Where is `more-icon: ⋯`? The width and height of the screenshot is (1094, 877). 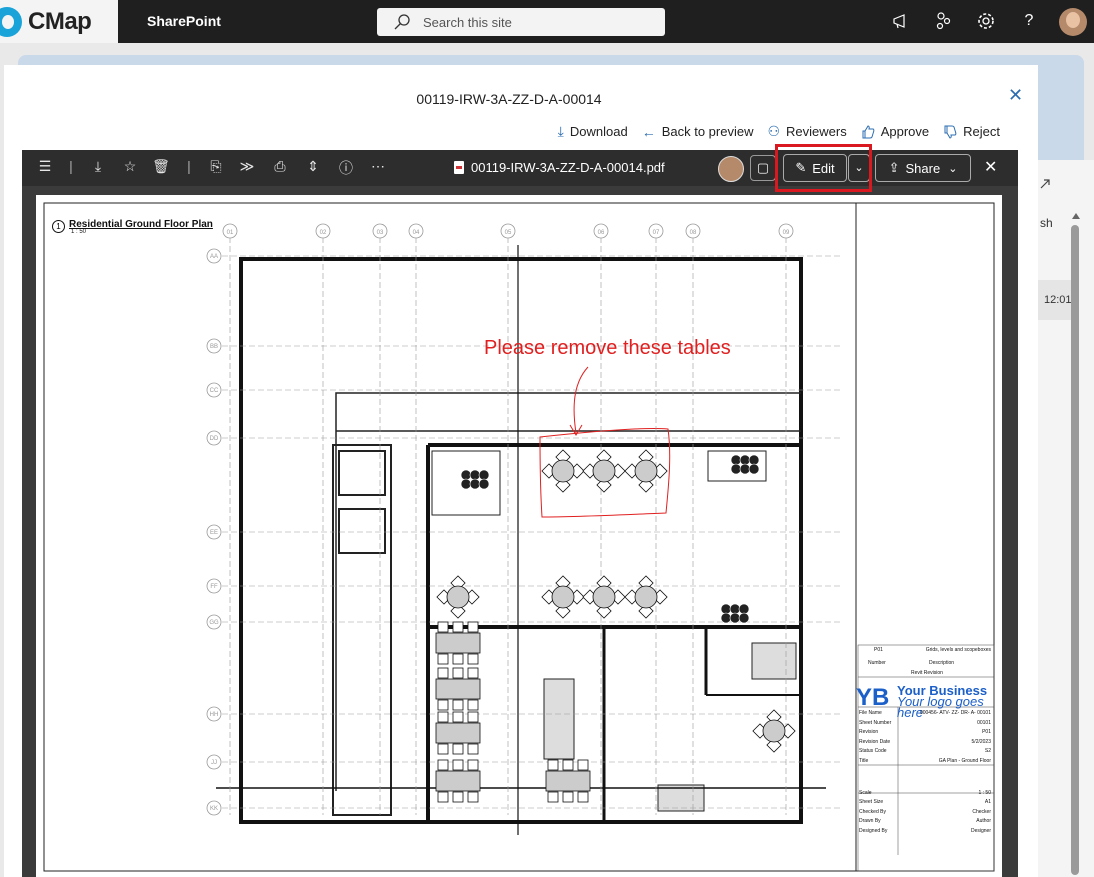 more-icon: ⋯ is located at coordinates (378, 166).